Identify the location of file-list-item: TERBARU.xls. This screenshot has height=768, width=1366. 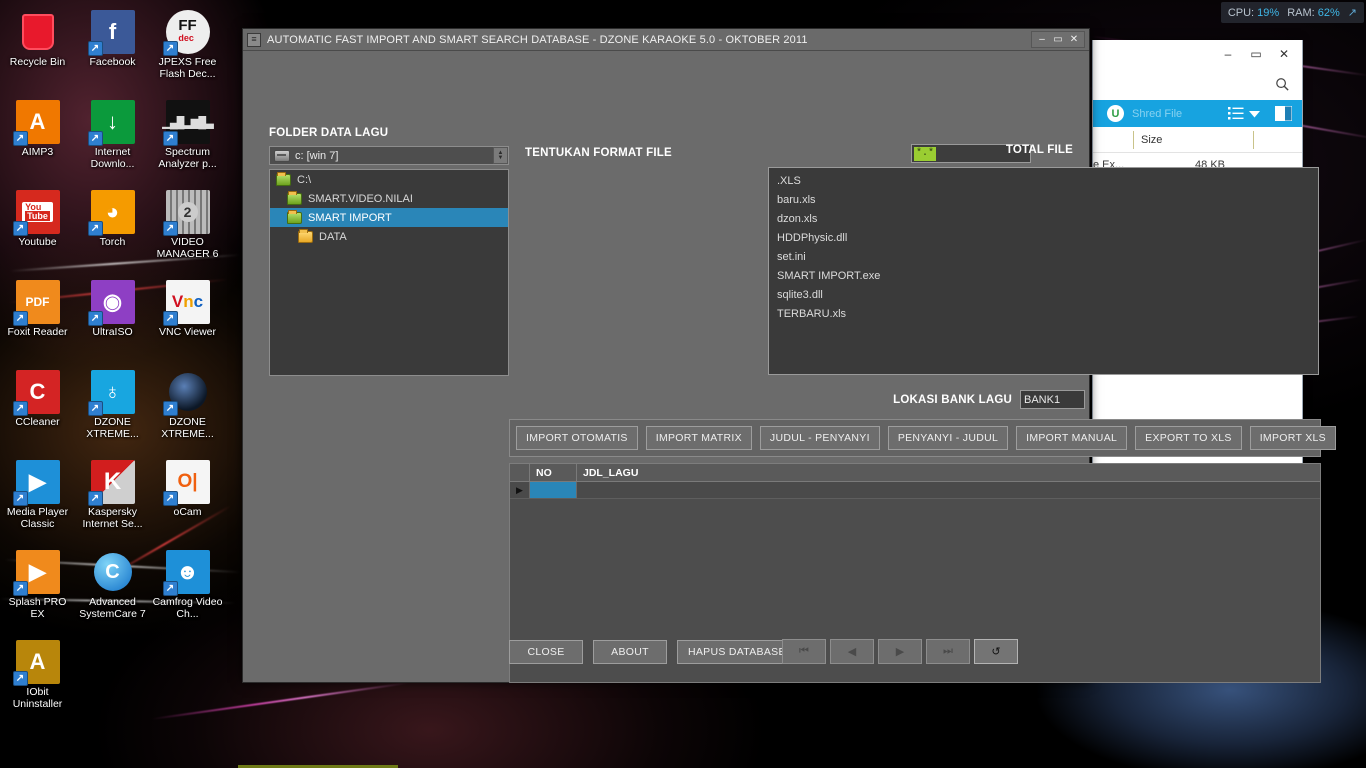
(1043, 313).